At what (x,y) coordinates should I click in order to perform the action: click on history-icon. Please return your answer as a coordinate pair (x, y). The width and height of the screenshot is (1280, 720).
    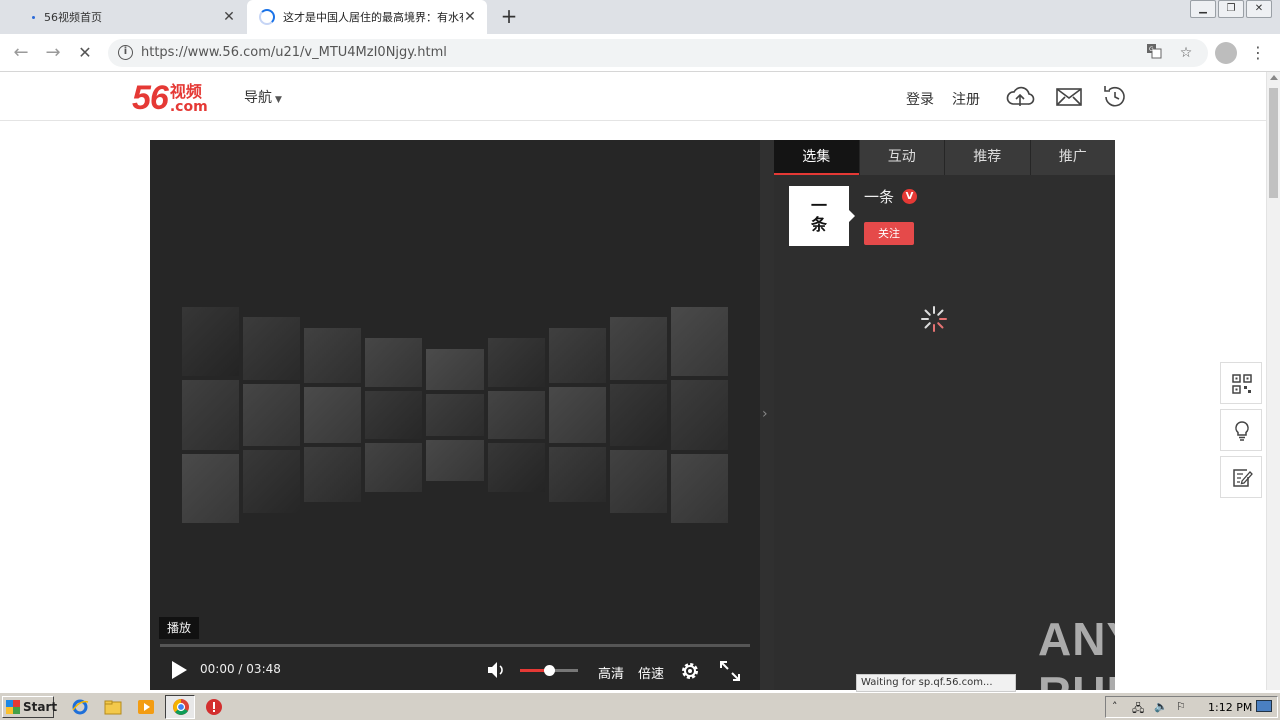
    Looking at the image, I should click on (1115, 97).